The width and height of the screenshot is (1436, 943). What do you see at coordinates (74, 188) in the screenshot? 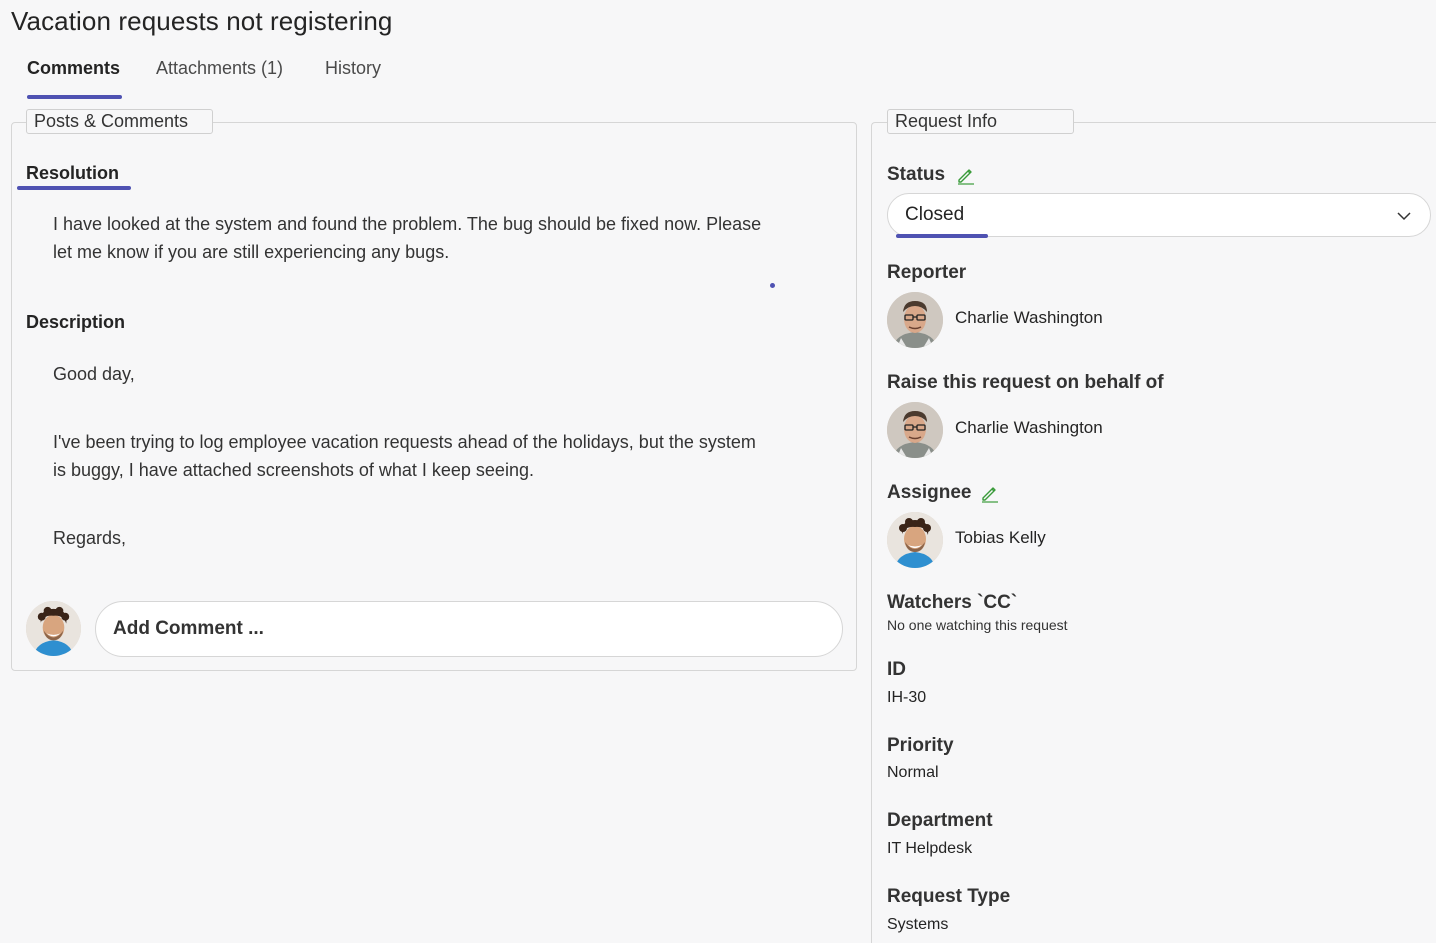
I see `resolution-underline` at bounding box center [74, 188].